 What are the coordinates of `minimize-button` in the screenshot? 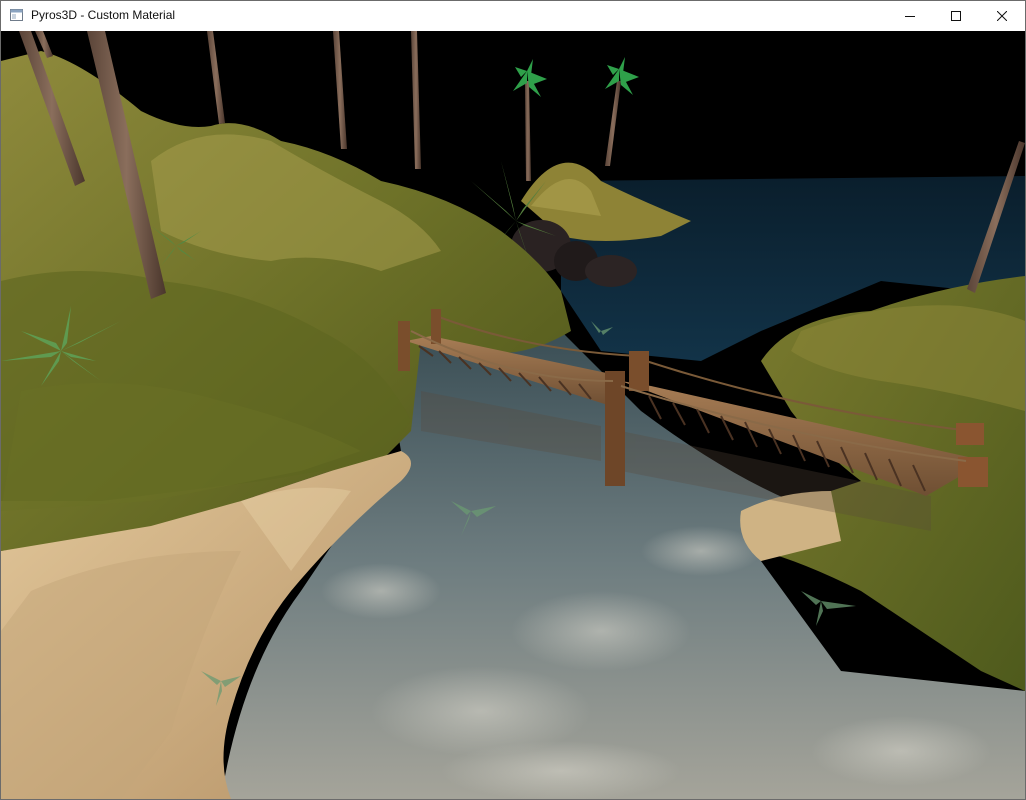 It's located at (910, 16).